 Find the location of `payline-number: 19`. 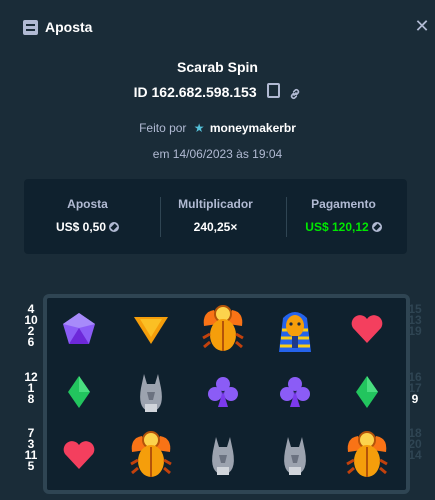

payline-number: 19 is located at coordinates (415, 331).